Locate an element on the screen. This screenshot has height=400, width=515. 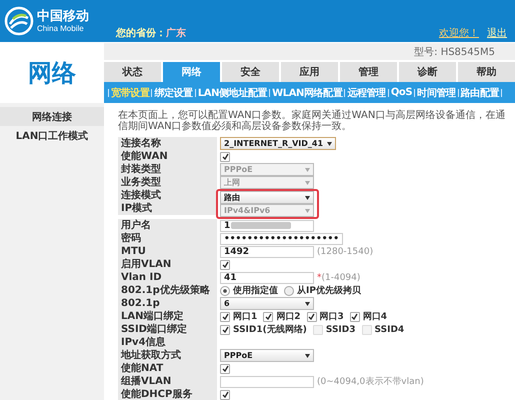
password-field: •••••••••••••••••••• is located at coordinates (282, 238).